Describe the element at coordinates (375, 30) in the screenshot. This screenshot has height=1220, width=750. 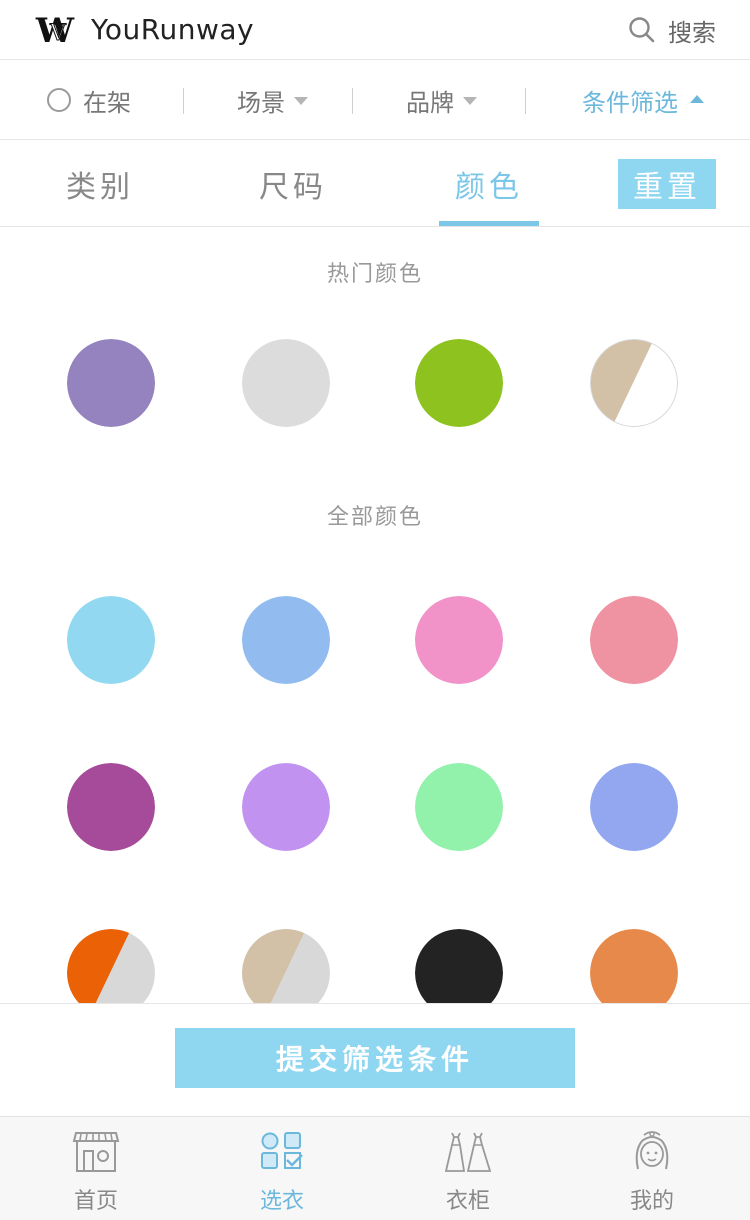
I see `app-header: W V YouRunway 搜索` at that location.